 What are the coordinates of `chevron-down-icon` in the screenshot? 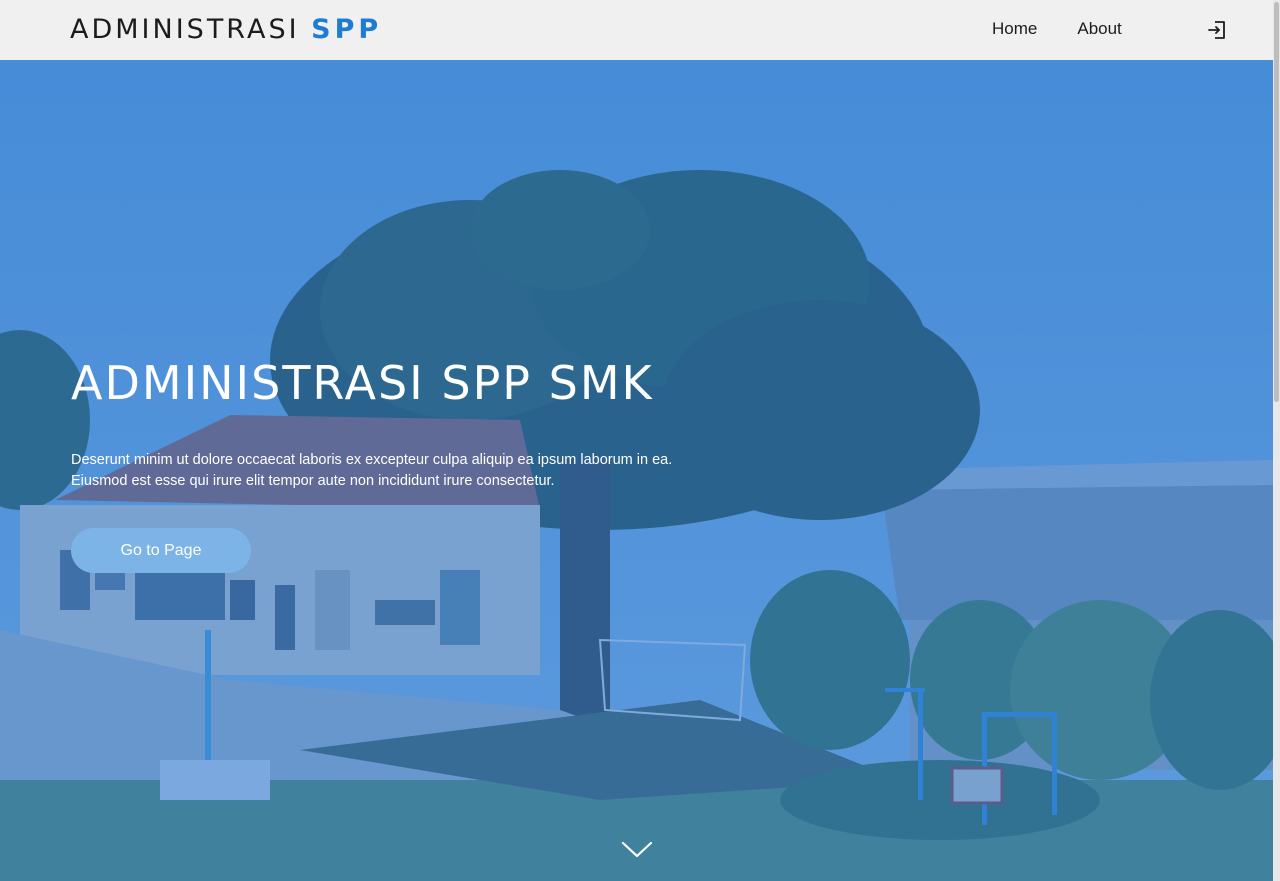 It's located at (637, 849).